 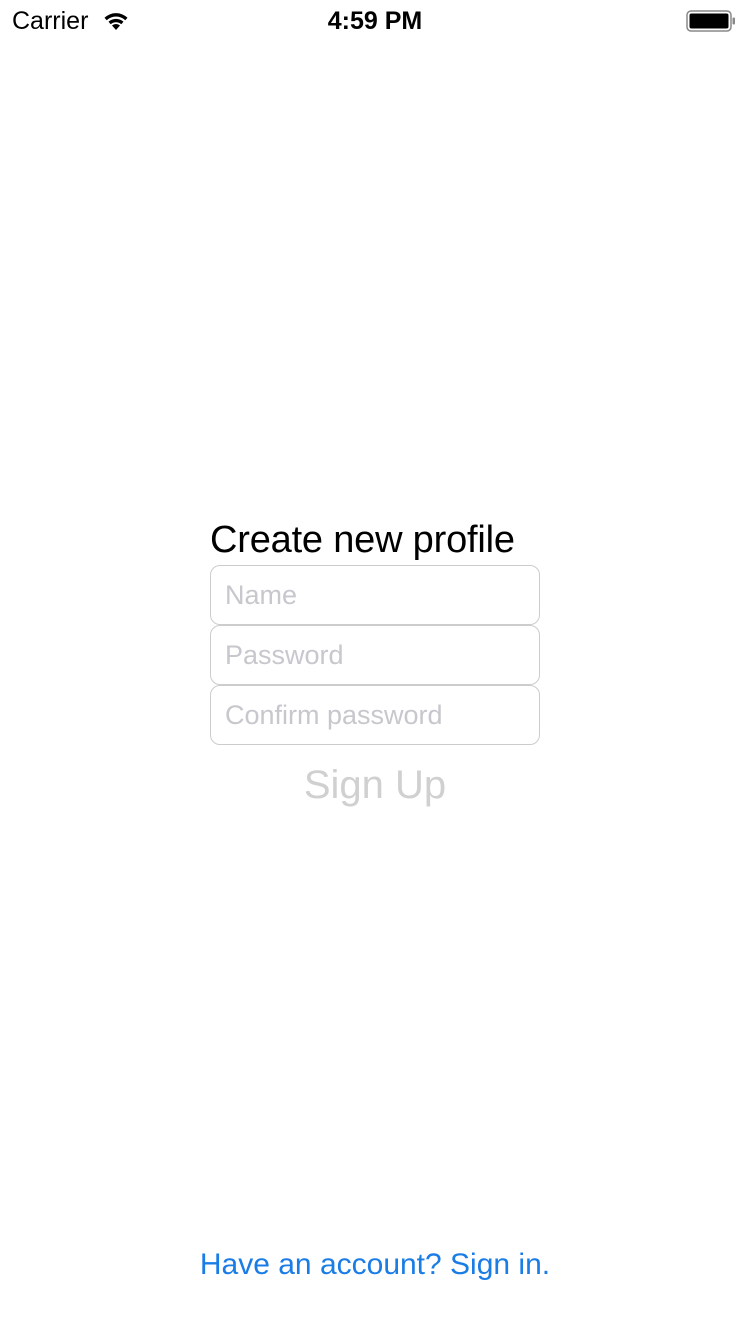 I want to click on page-title: Create new profile, so click(x=362, y=540).